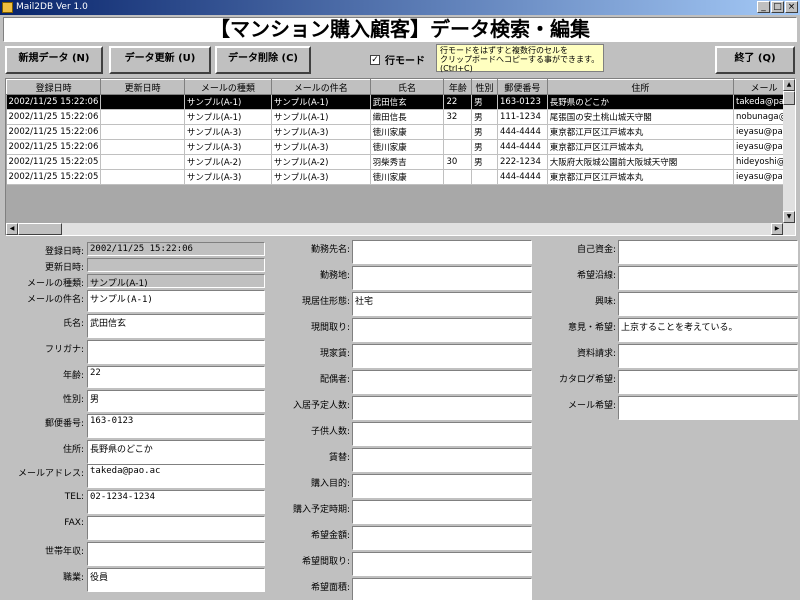 The width and height of the screenshot is (800, 600). What do you see at coordinates (789, 217) in the screenshot?
I see `scroll-down-icon: ▼` at bounding box center [789, 217].